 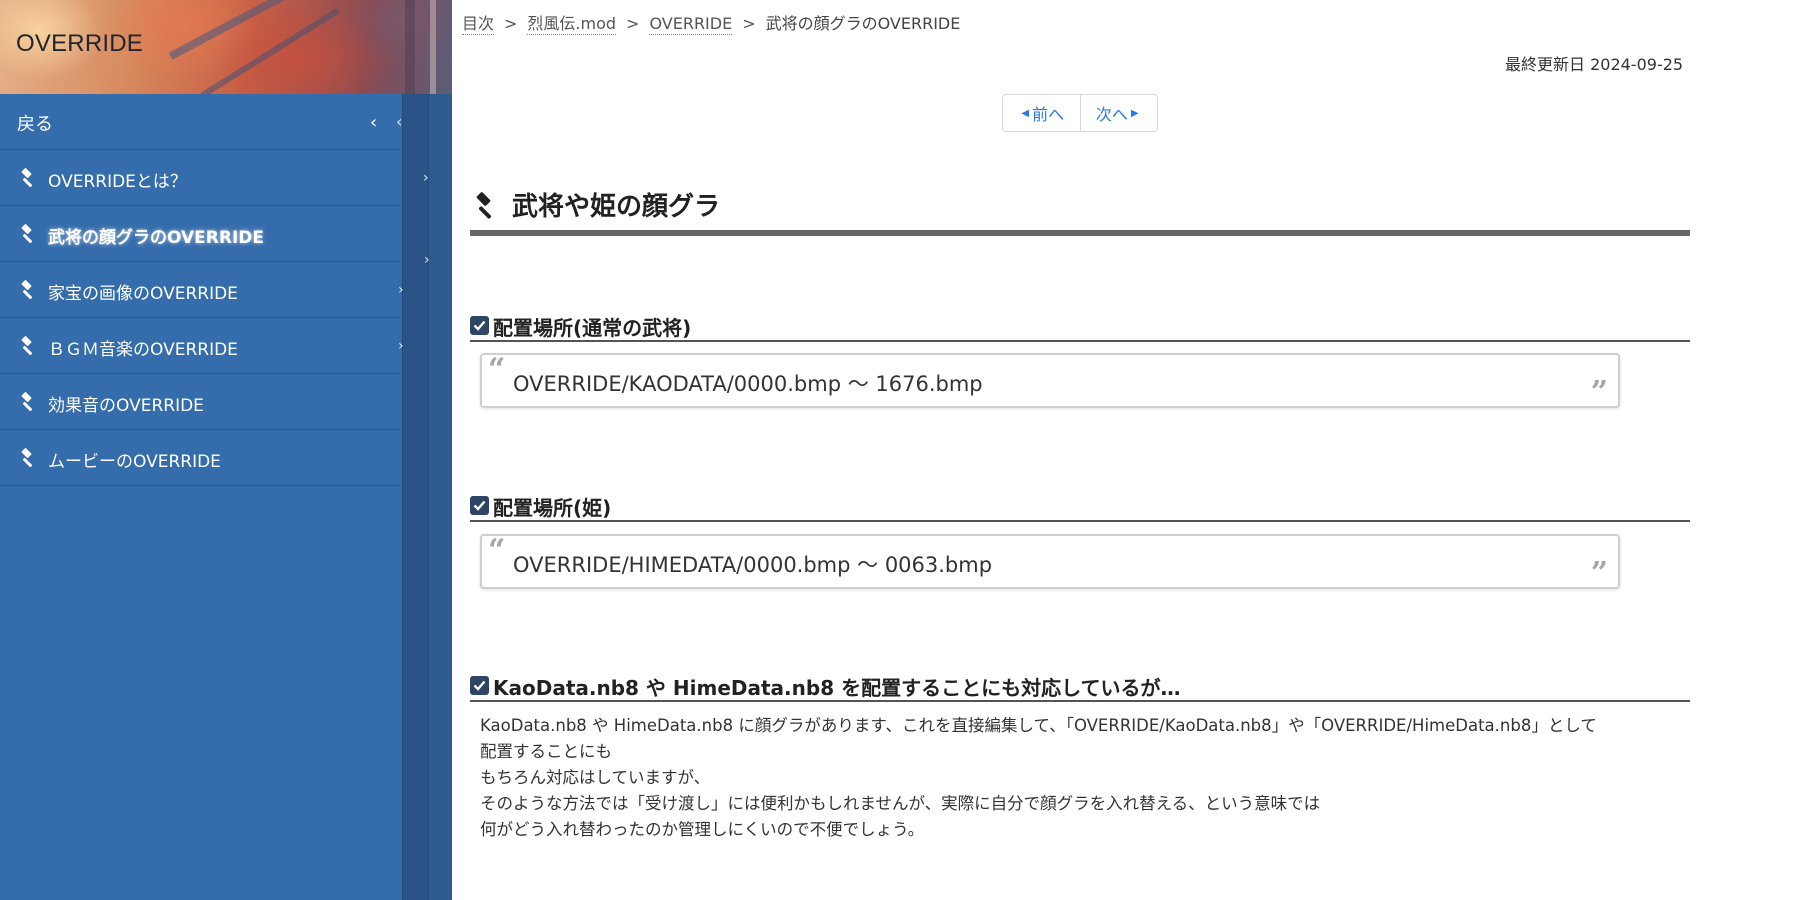 I want to click on sidebar-item-label: ＢＧＭ音楽のOVERRIDE, so click(x=143, y=350).